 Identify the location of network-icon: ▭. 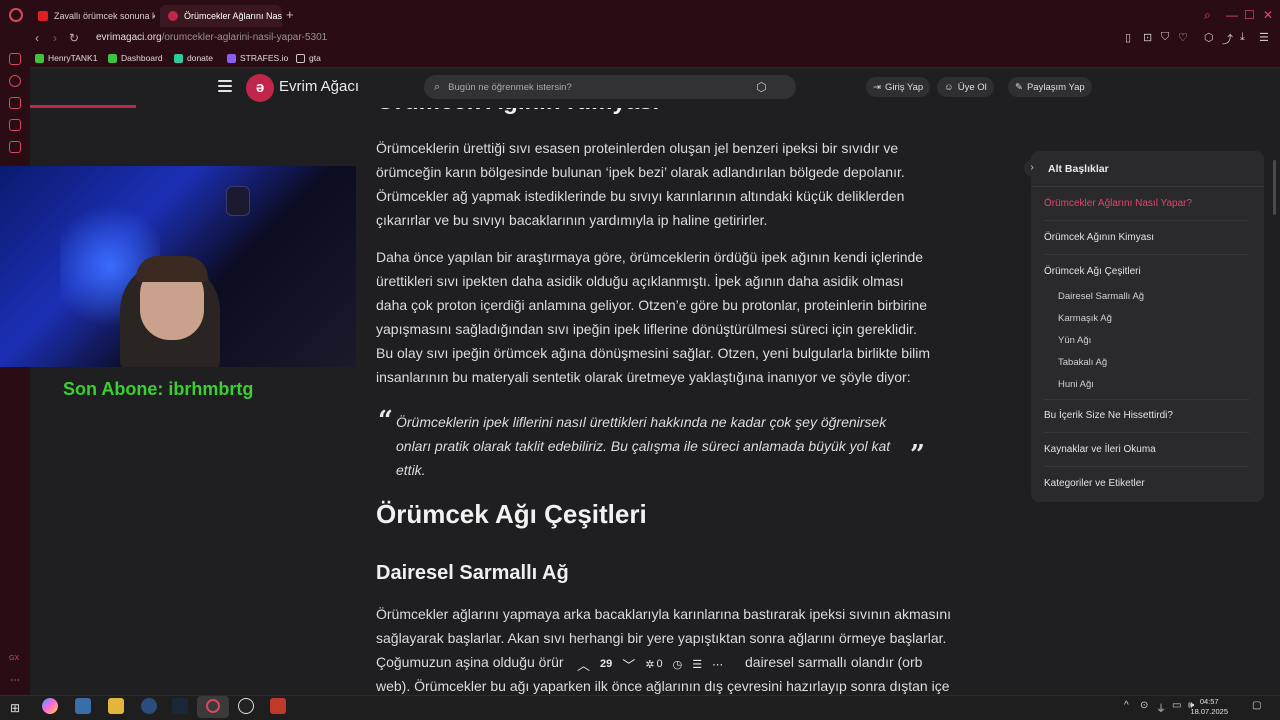
(1176, 705).